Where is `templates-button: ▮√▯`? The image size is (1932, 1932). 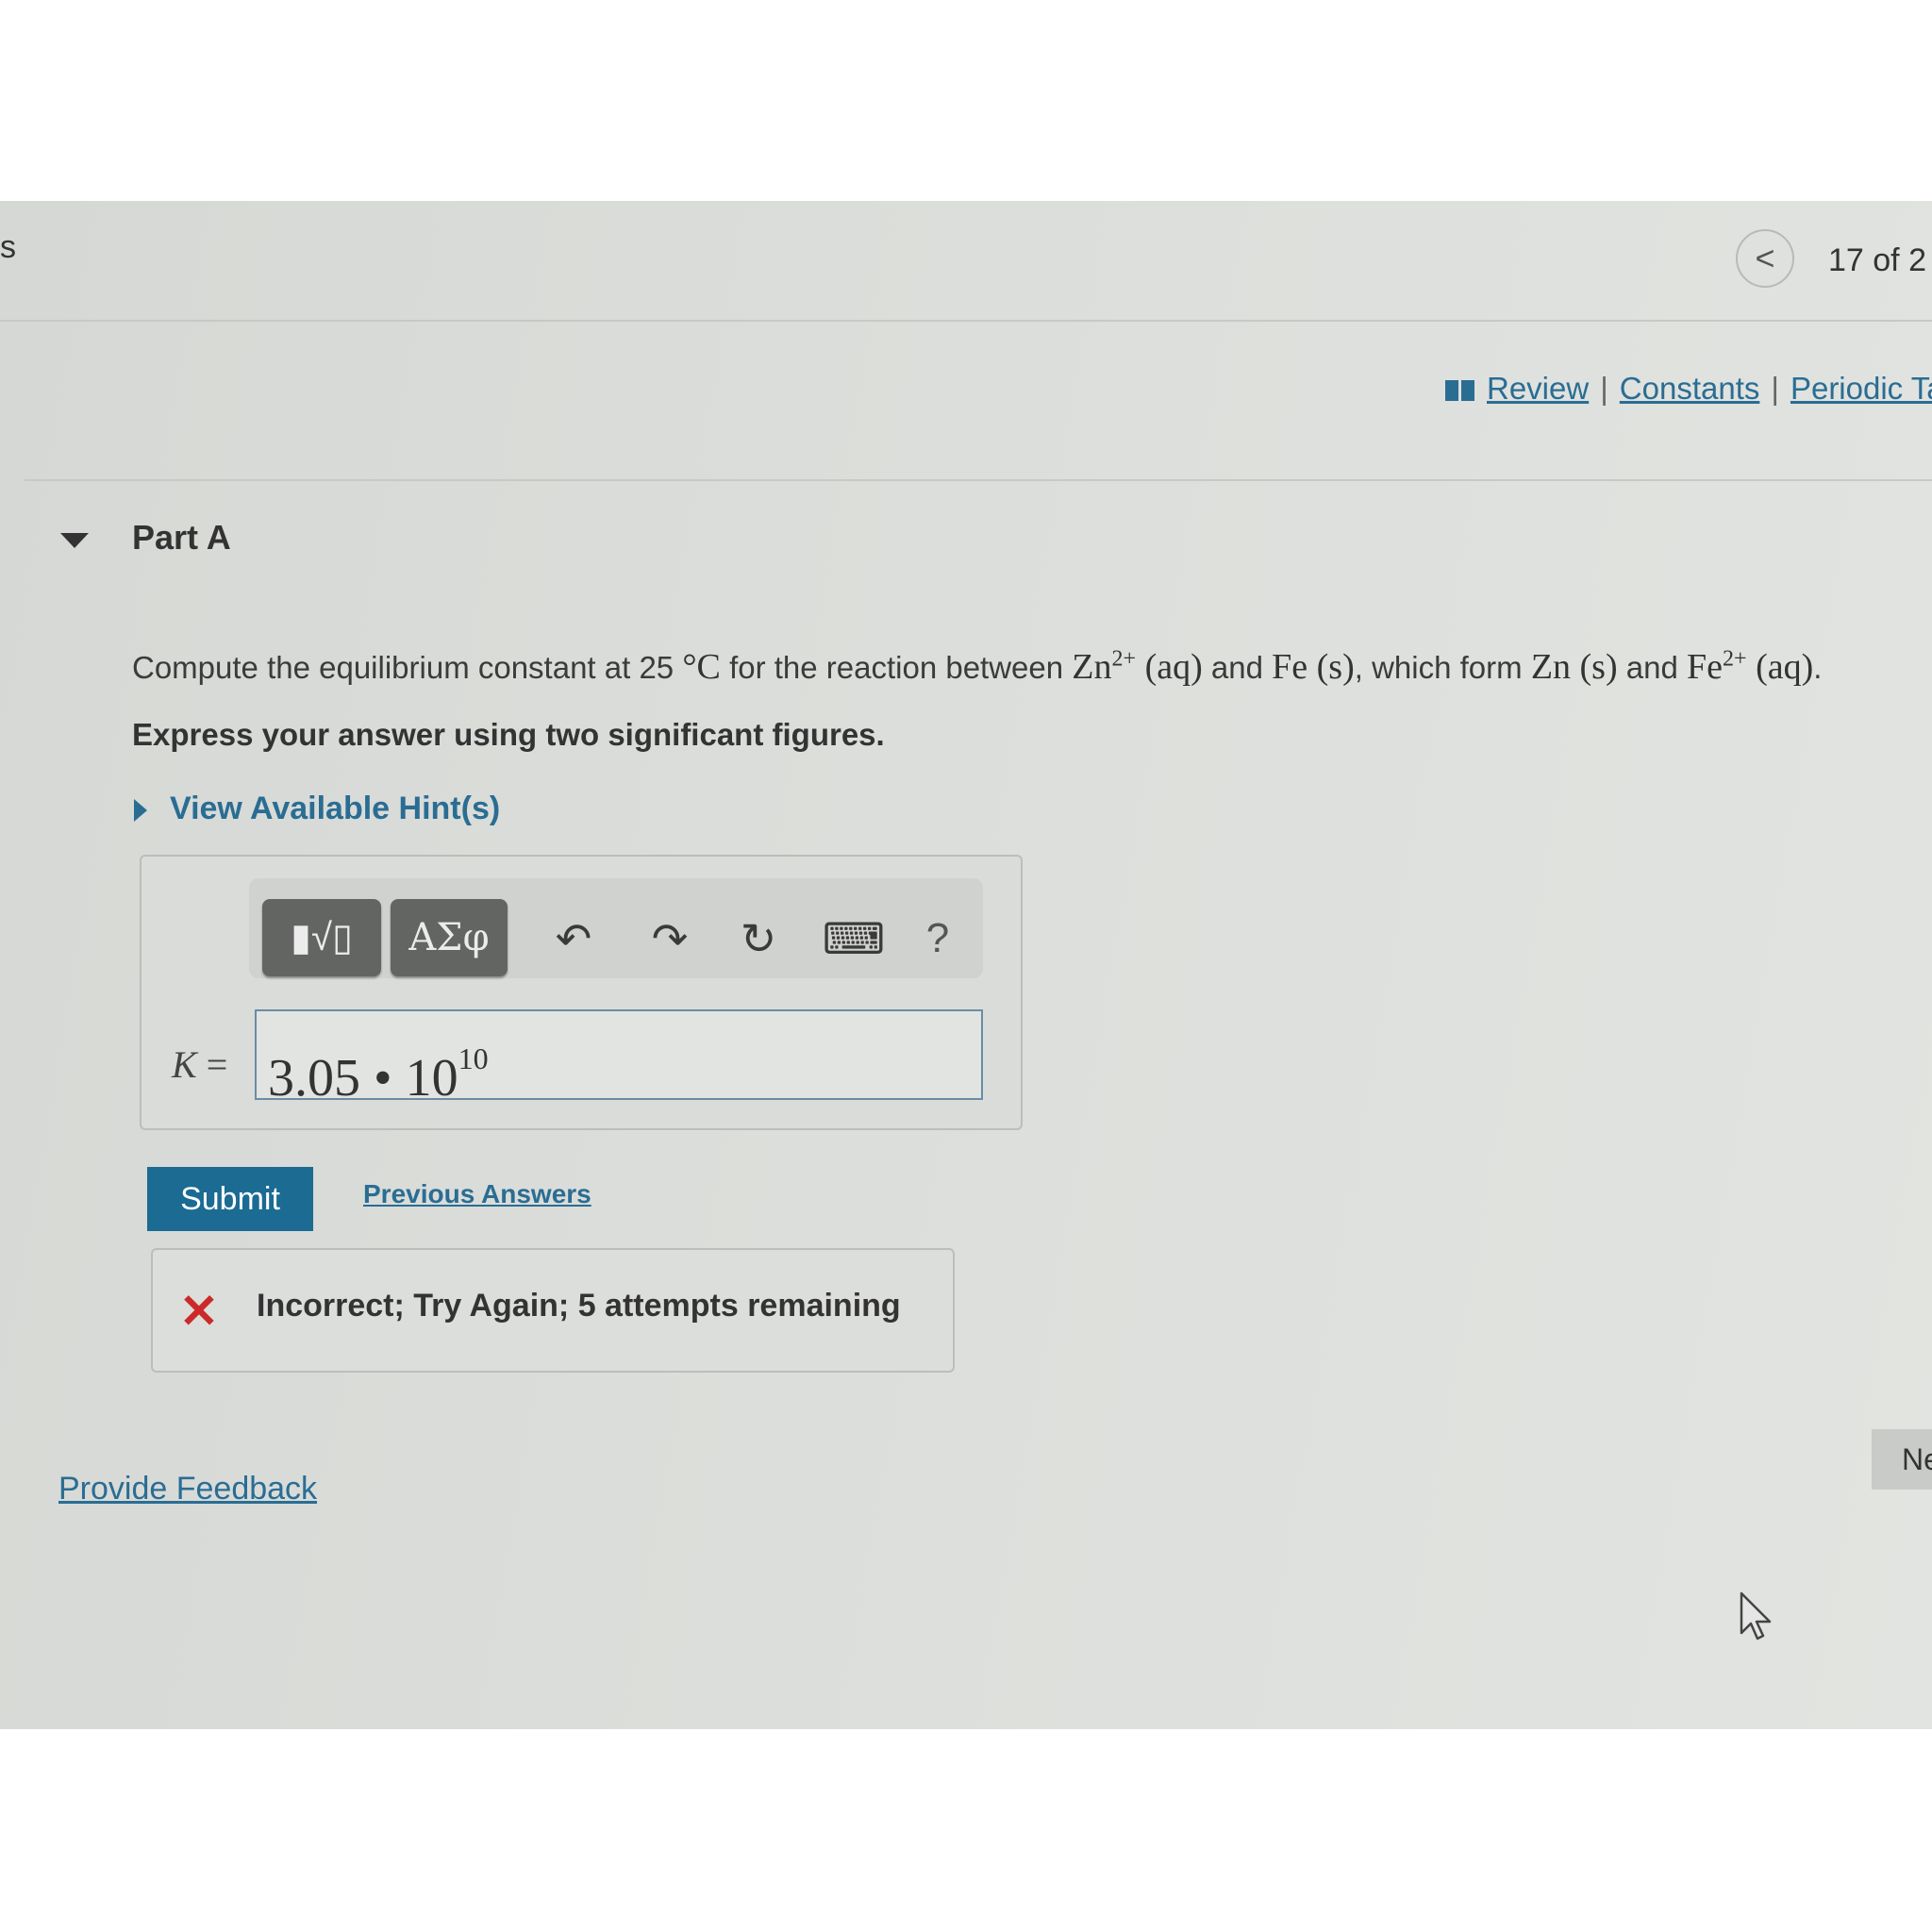 templates-button: ▮√▯ is located at coordinates (321, 937).